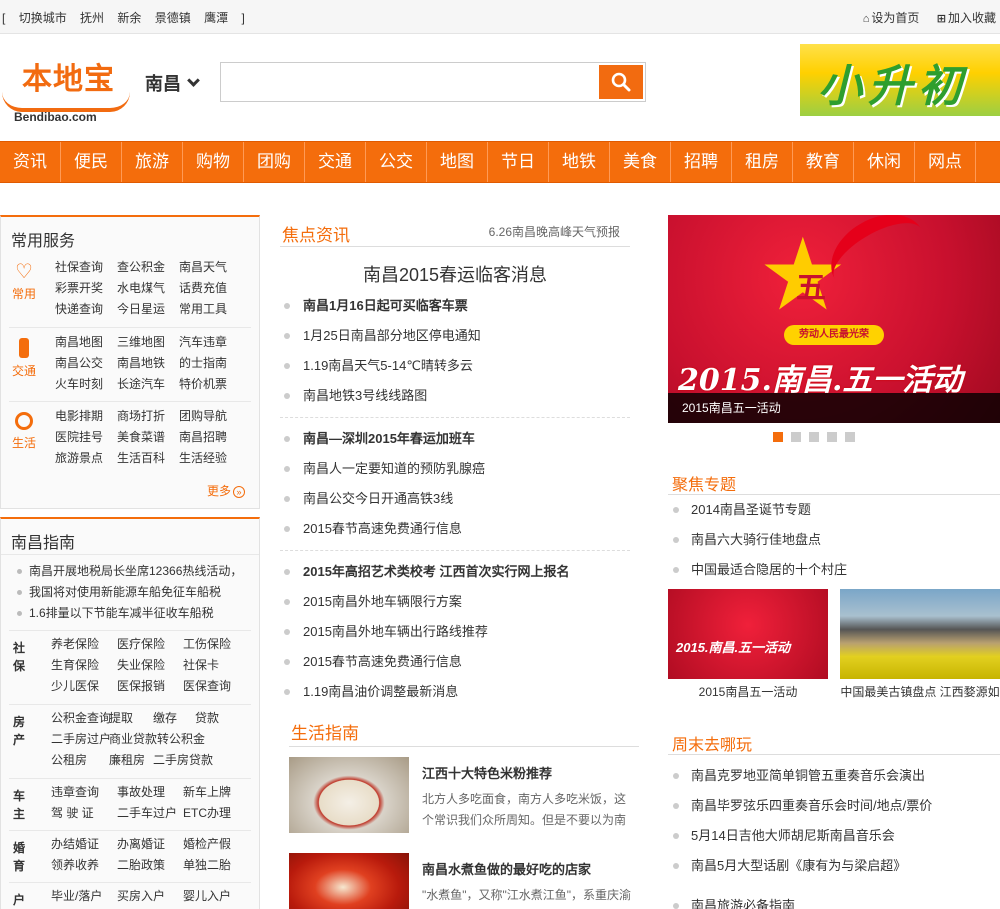 This screenshot has height=909, width=1000. I want to click on service-link: 查公积金, so click(148, 267).